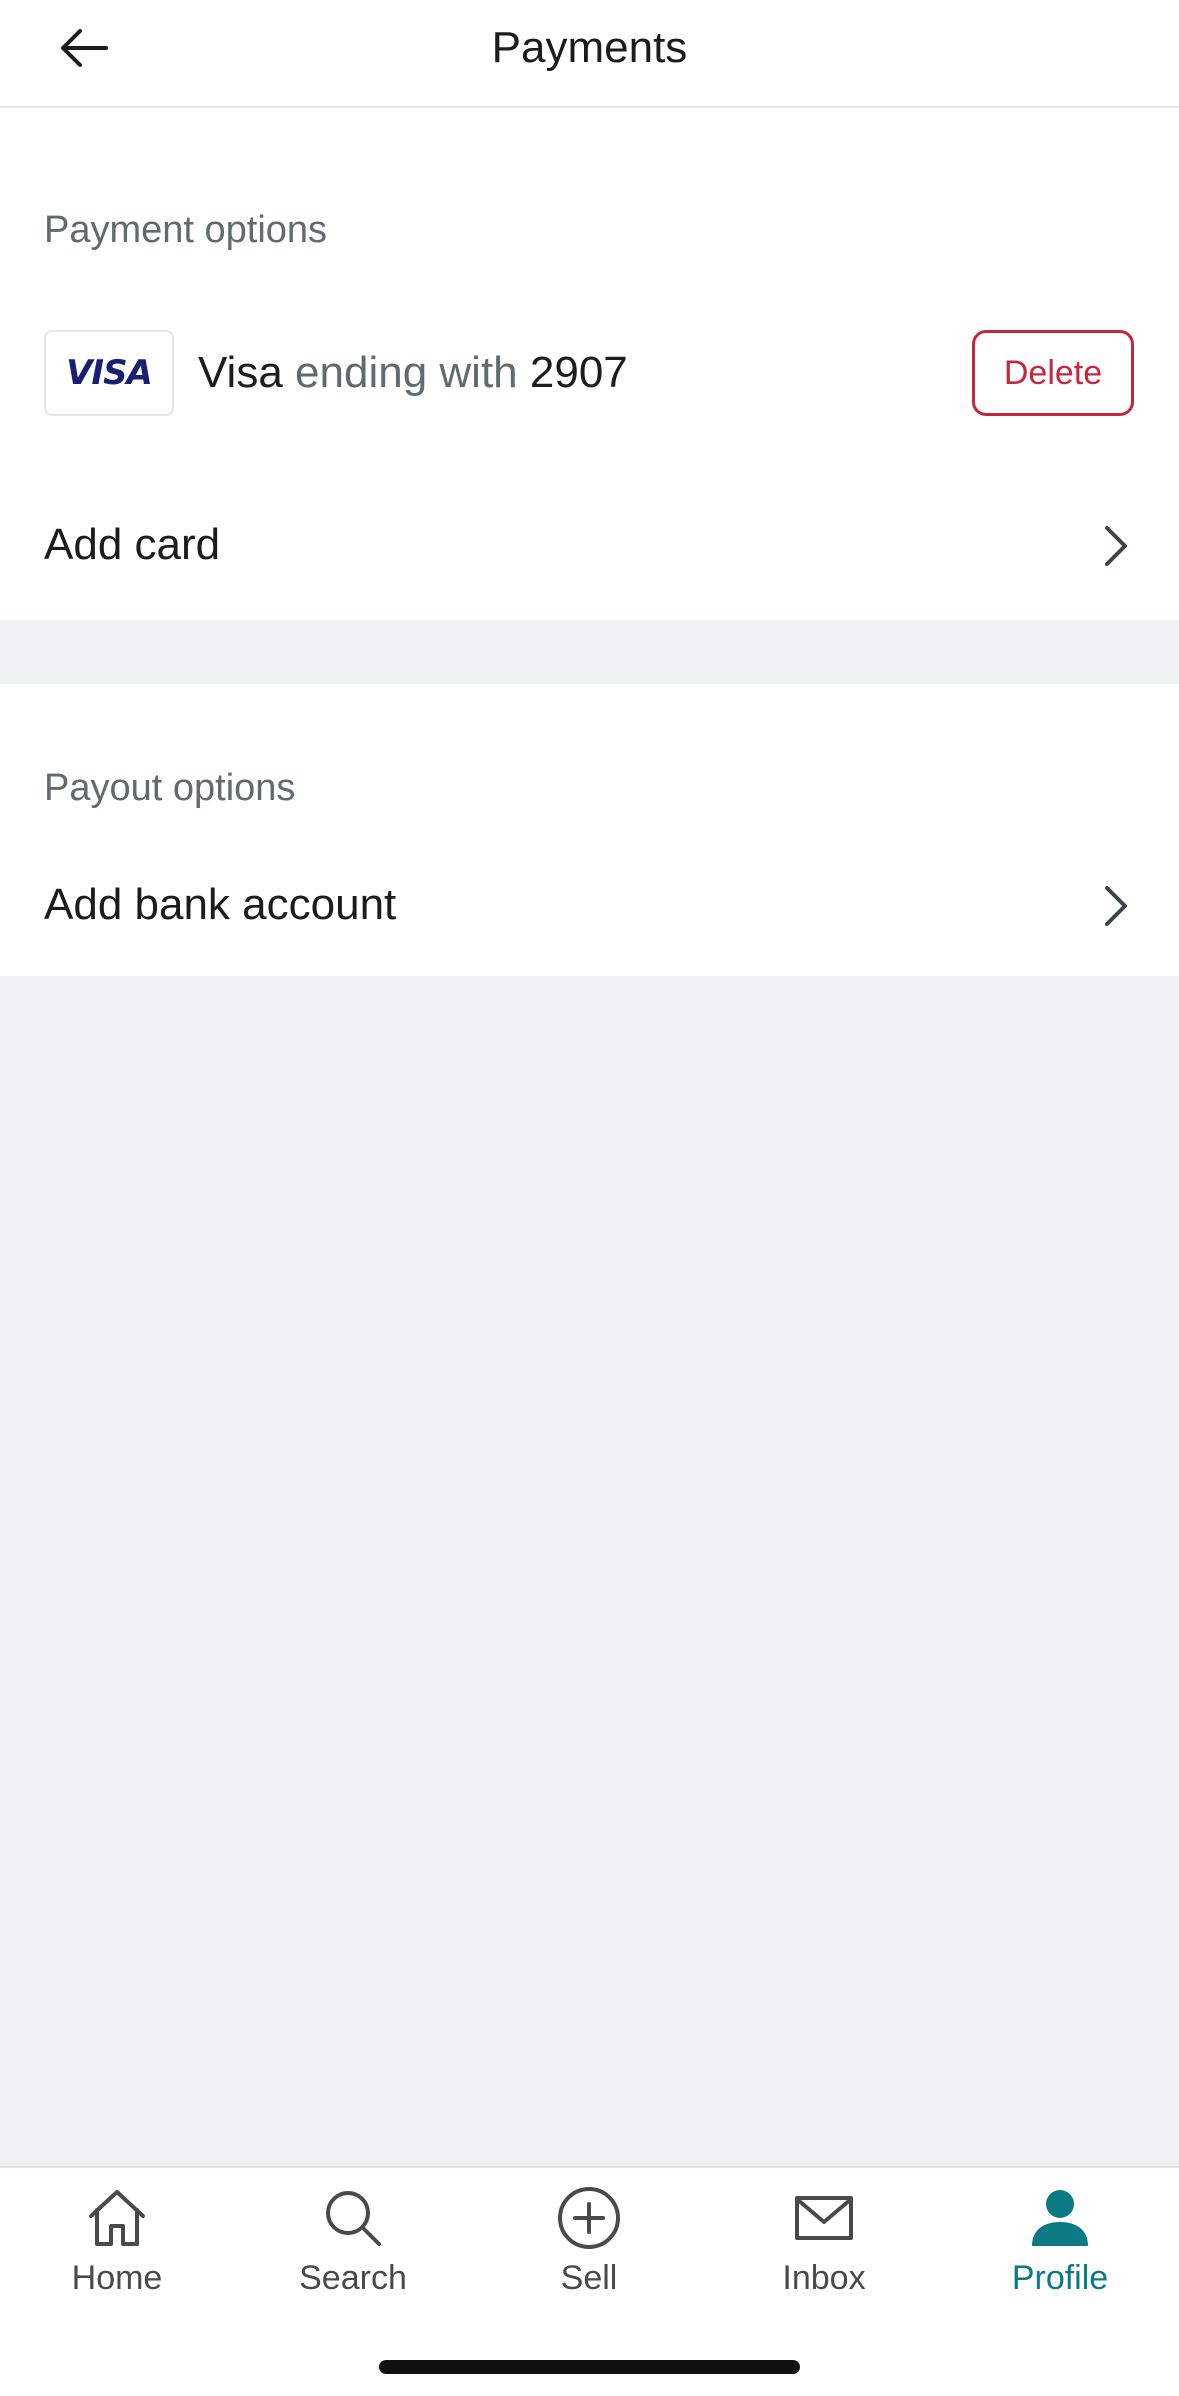 Image resolution: width=1179 pixels, height=2396 pixels. I want to click on add-bank-account-row: Add bank account, so click(589, 906).